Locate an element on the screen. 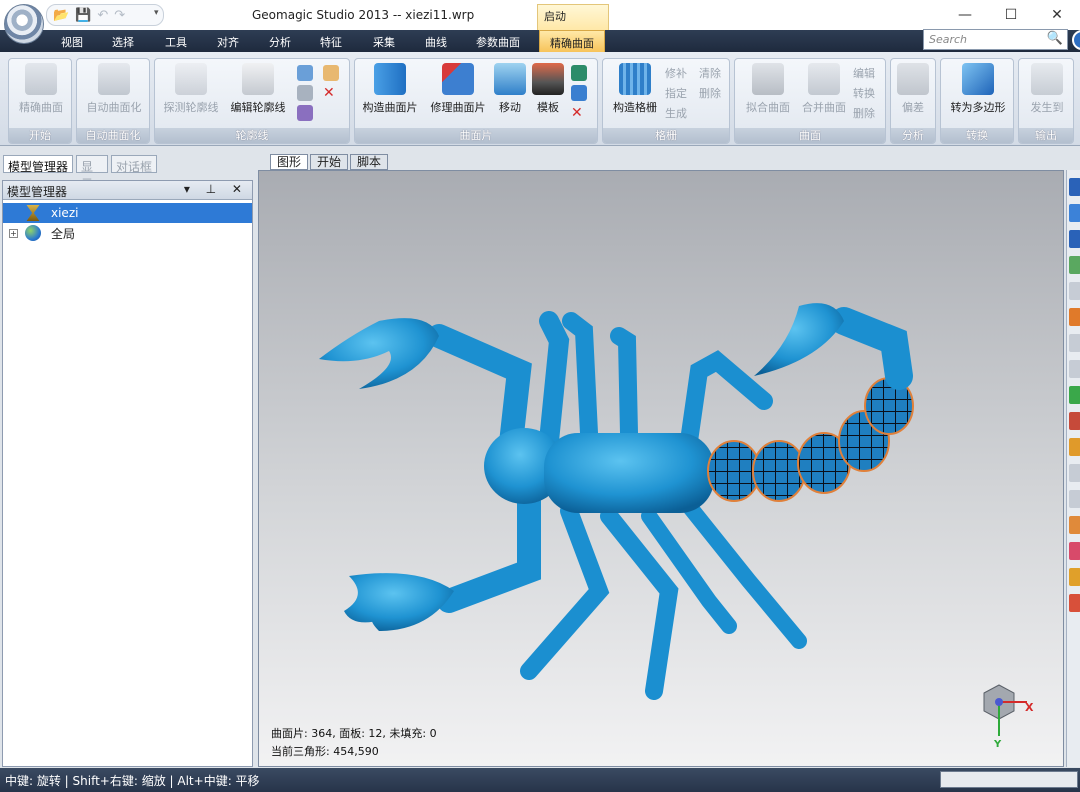  group-grids: 构造格栅 修补 指定 生成 清除 删除 格栅 is located at coordinates (666, 101).